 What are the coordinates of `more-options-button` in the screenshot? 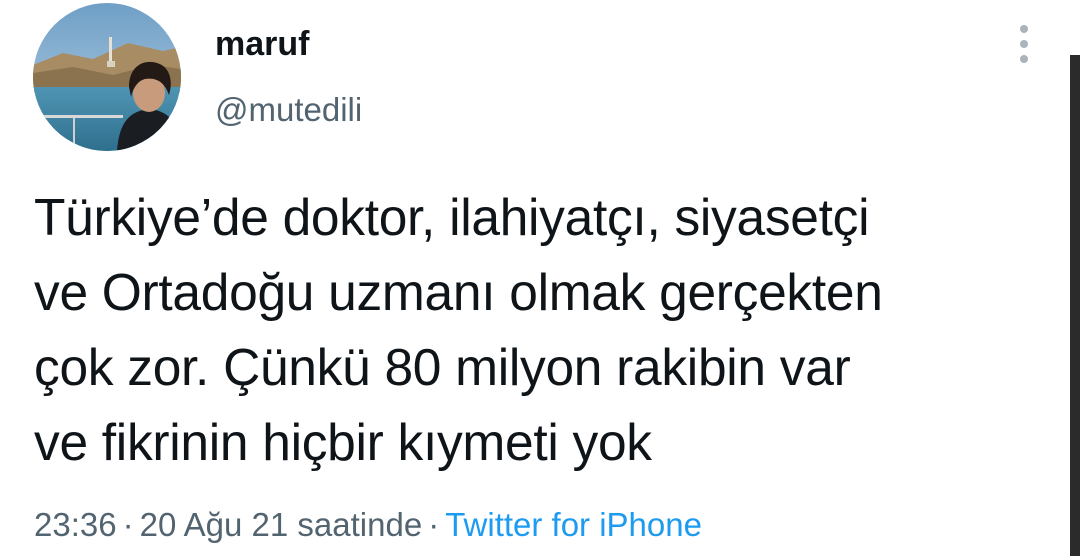 It's located at (1024, 44).